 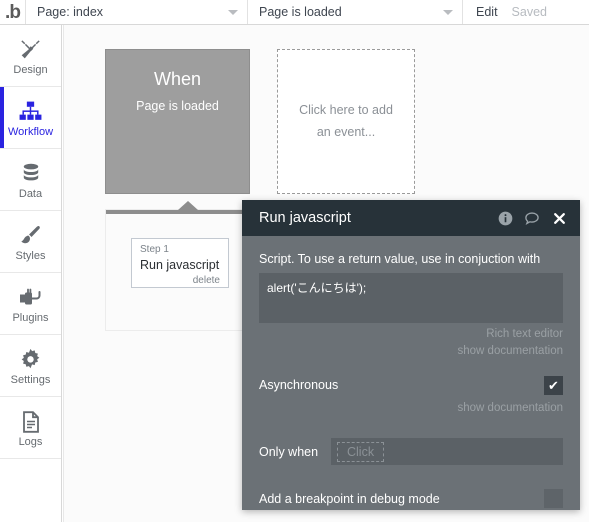 I want to click on data-icon, so click(x=31, y=172).